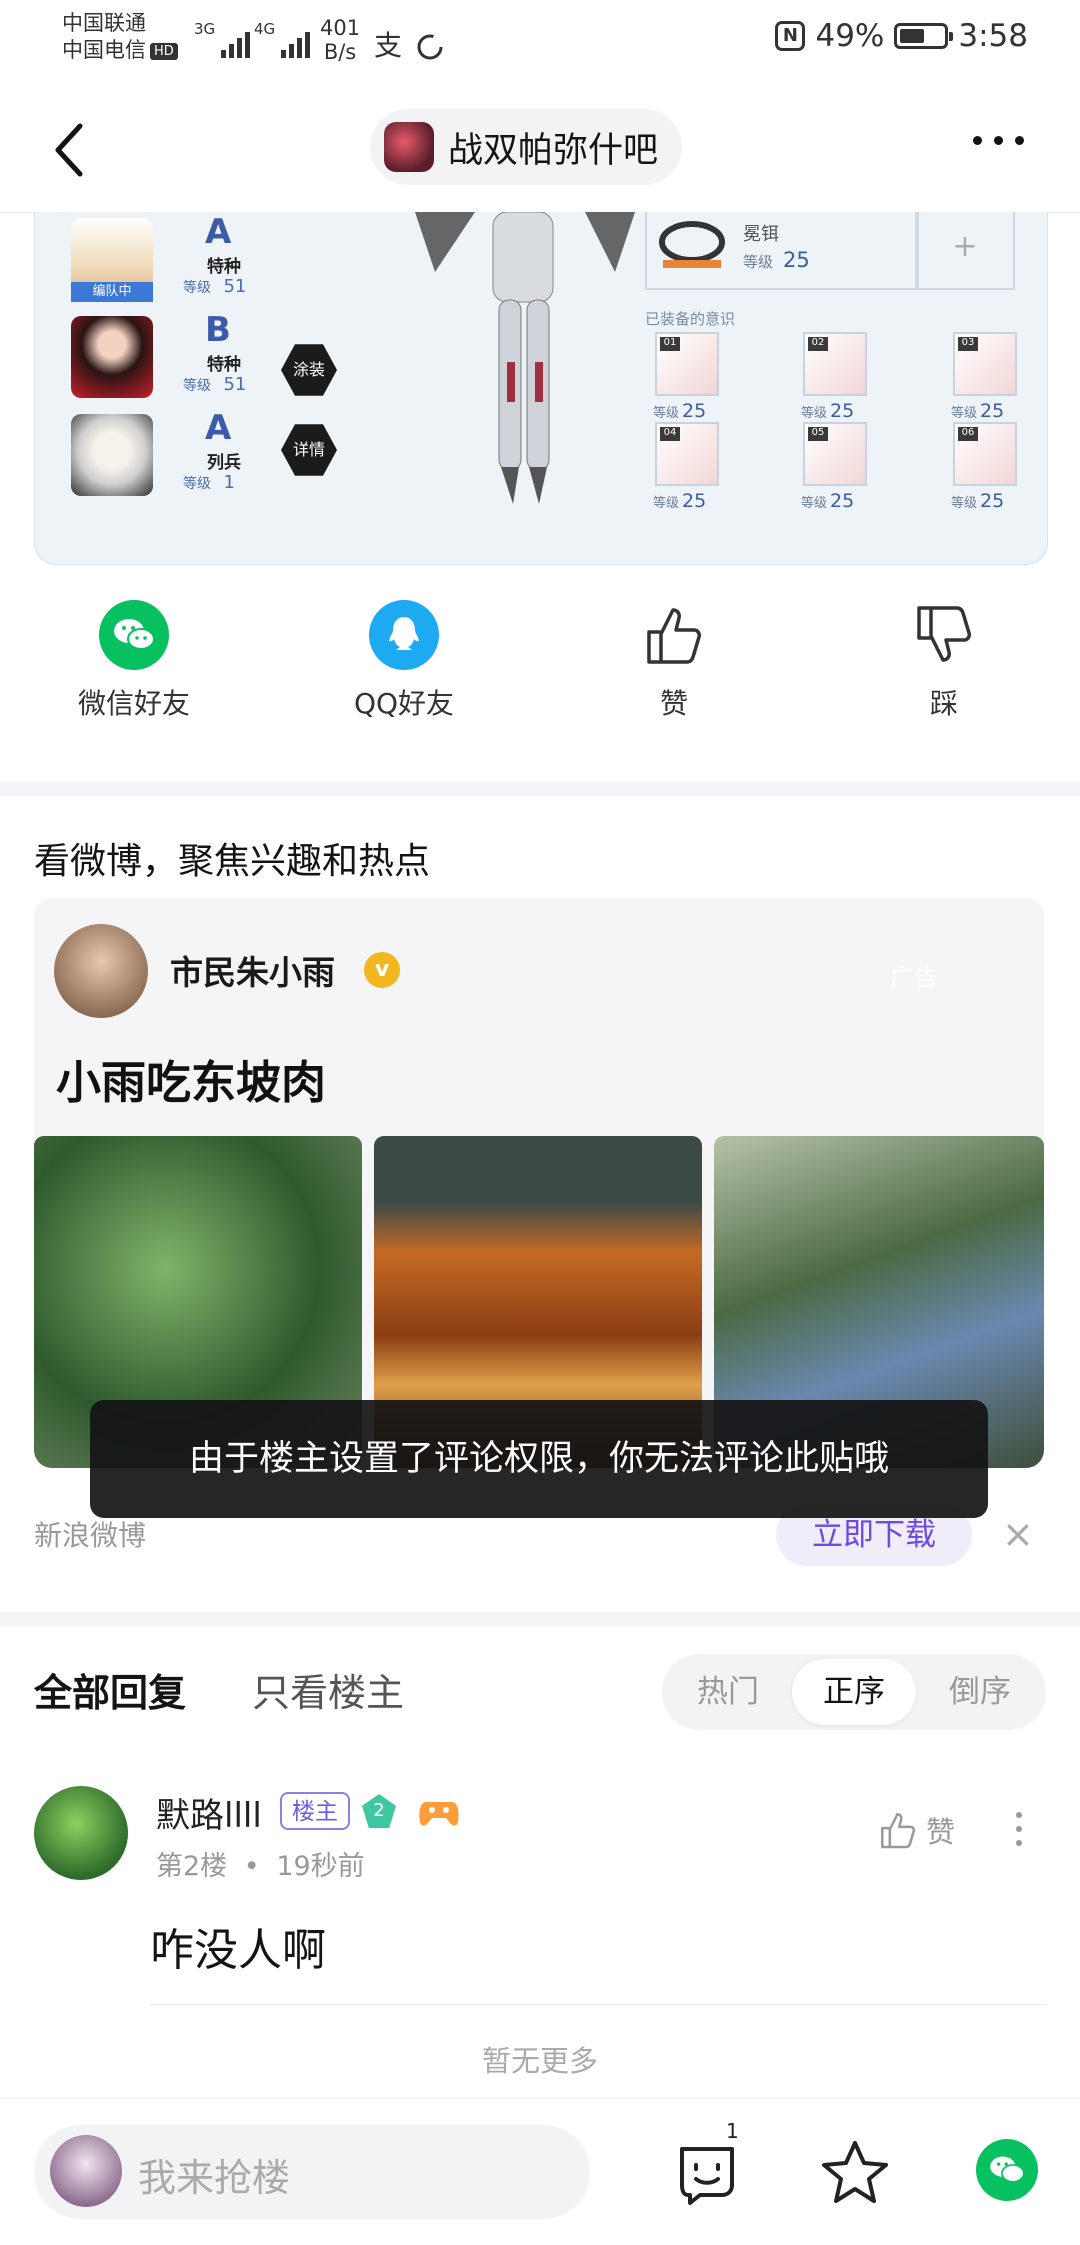 The width and height of the screenshot is (1080, 2245). Describe the element at coordinates (914, 978) in the screenshot. I see `ad-tag: 广告` at that location.